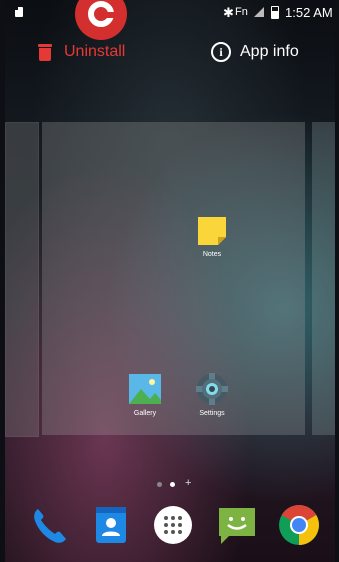  I want to click on app-label: Gallery, so click(145, 413).